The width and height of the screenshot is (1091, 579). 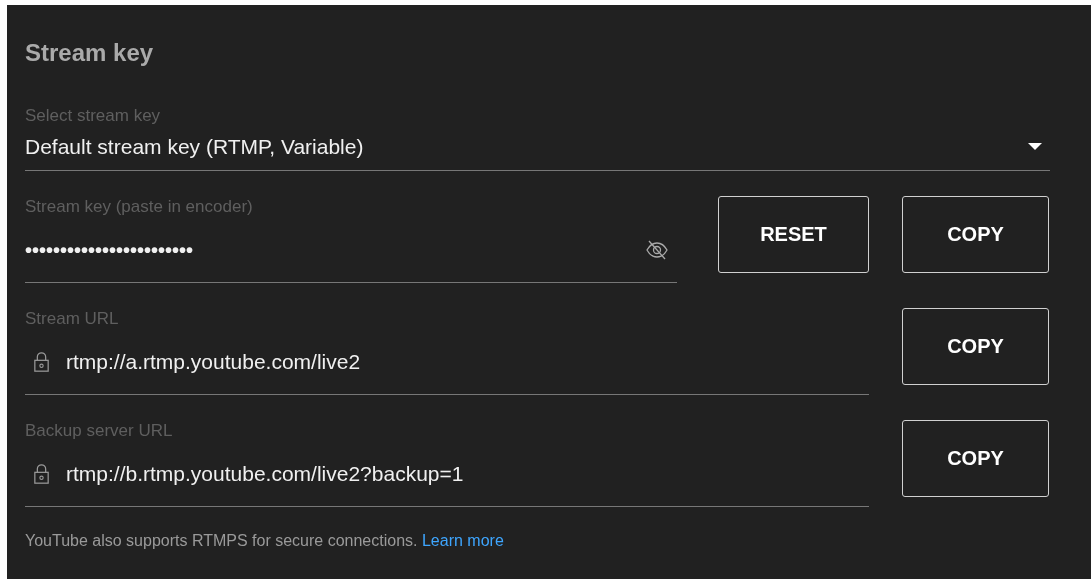 What do you see at coordinates (351, 239) in the screenshot?
I see `text-field: Stream key (paste in encoder) ••••••••••••••••••••••••` at bounding box center [351, 239].